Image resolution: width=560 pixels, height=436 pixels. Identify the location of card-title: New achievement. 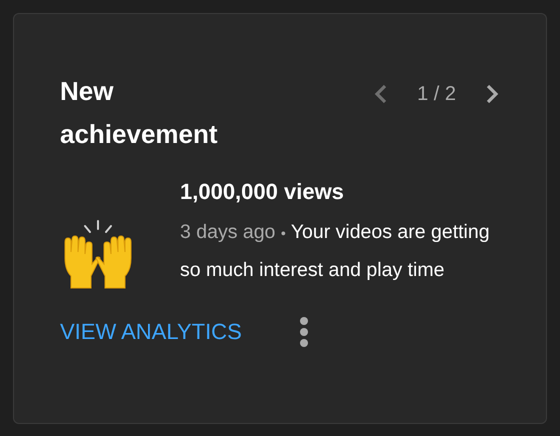
(139, 113).